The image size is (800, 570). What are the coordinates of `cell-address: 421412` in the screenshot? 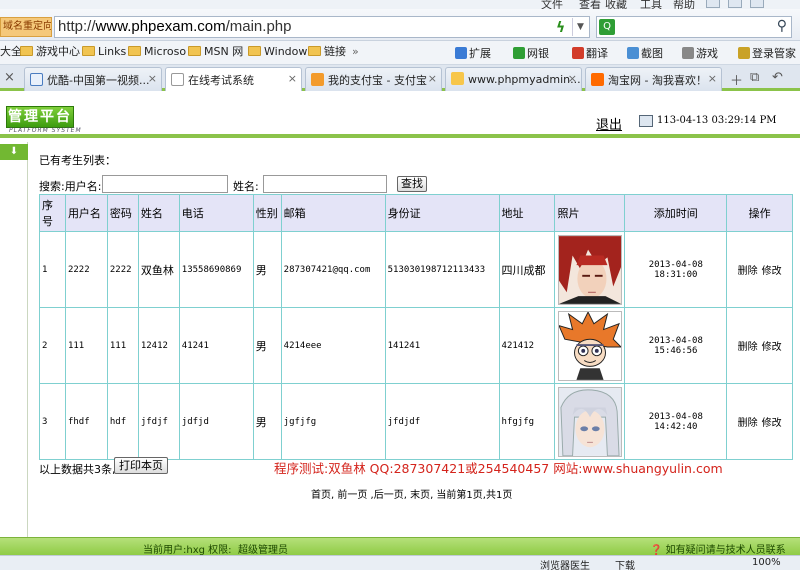 It's located at (527, 345).